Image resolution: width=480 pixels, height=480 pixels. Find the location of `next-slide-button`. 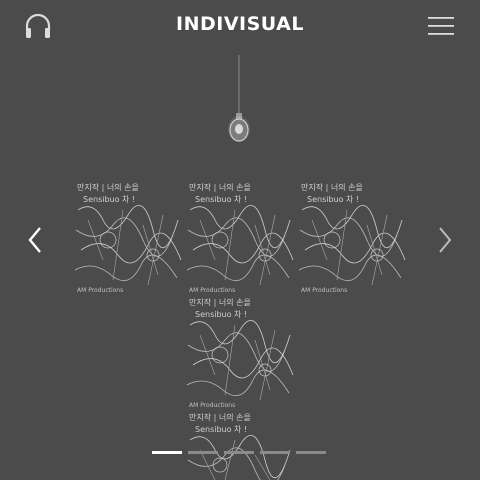

next-slide-button is located at coordinates (445, 240).